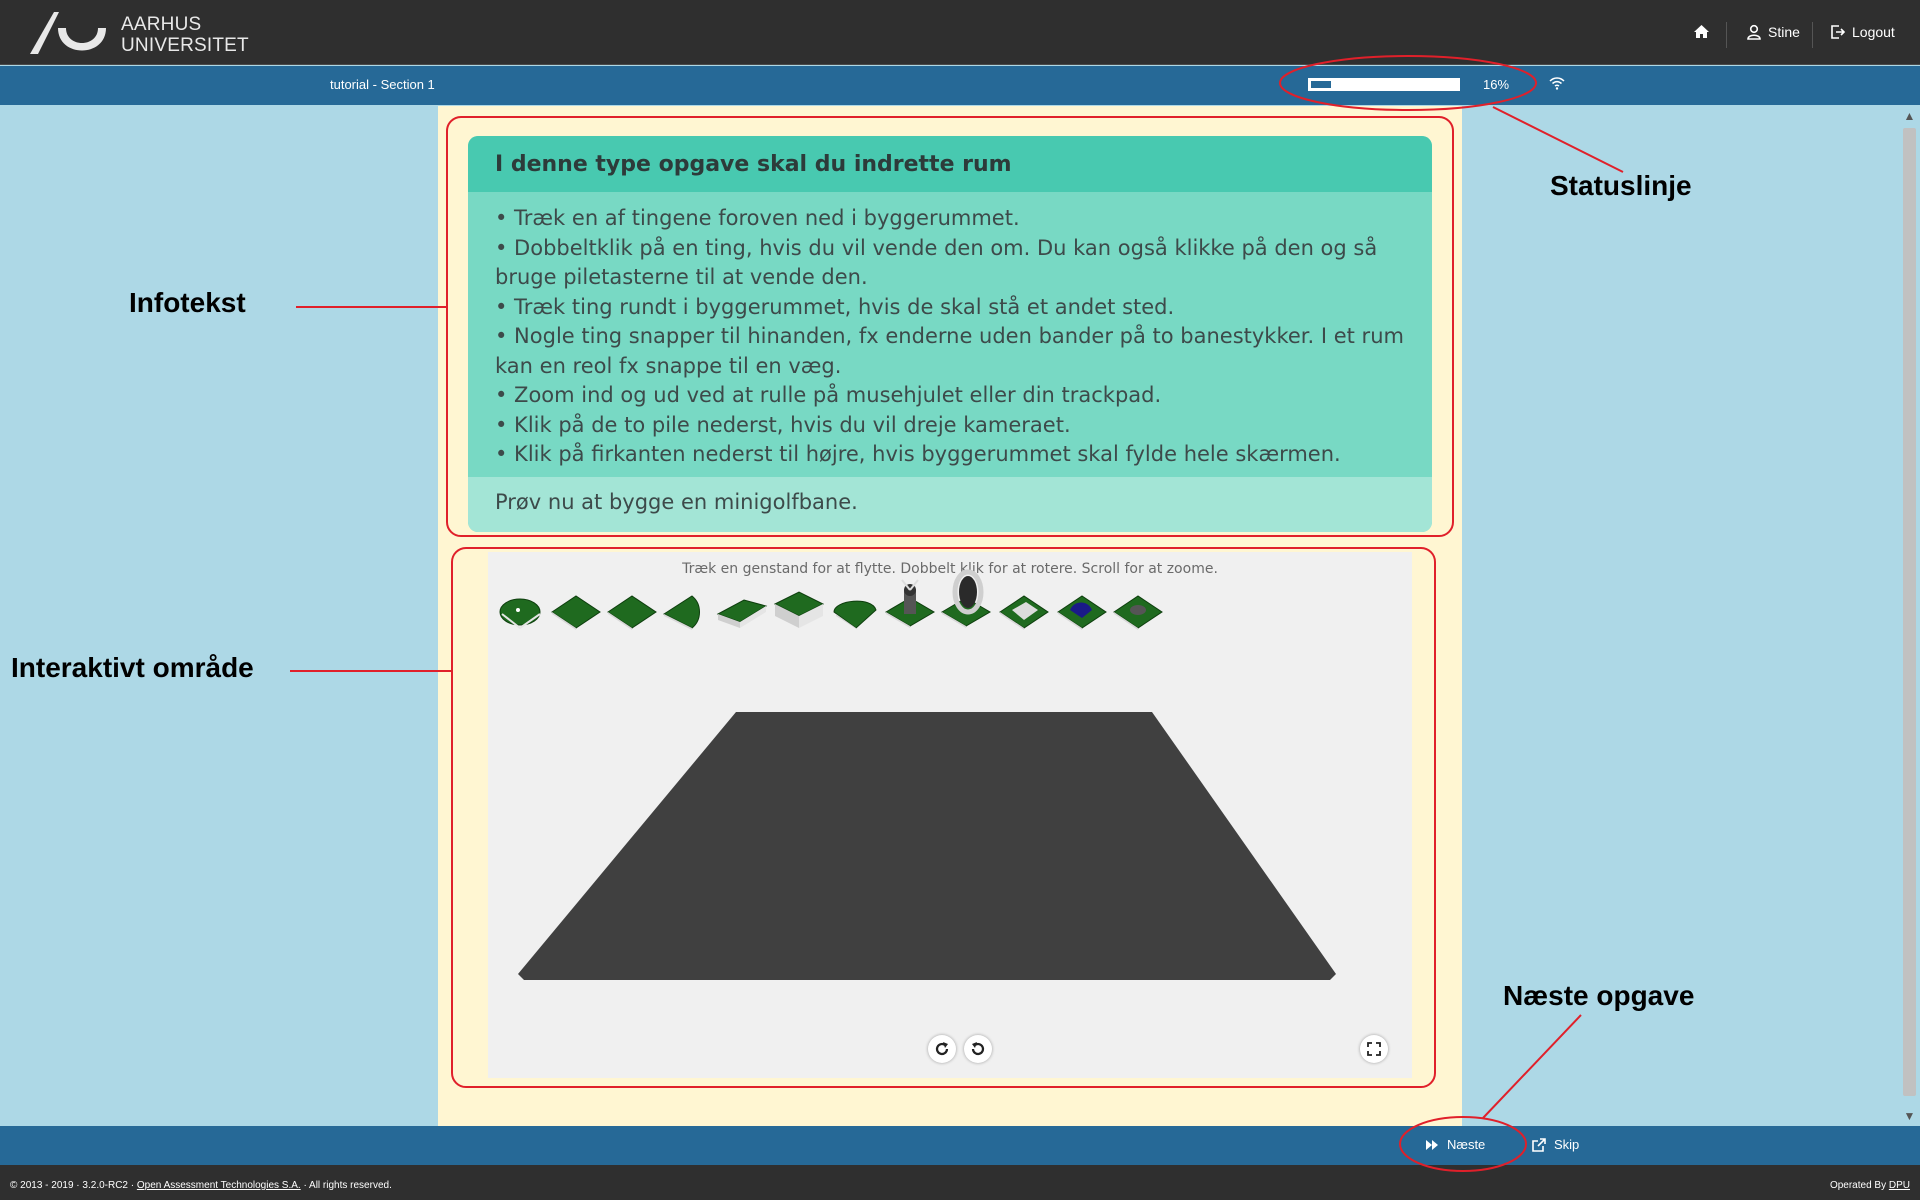 The height and width of the screenshot is (1200, 1920). I want to click on dpu-link: DPU, so click(1899, 1185).